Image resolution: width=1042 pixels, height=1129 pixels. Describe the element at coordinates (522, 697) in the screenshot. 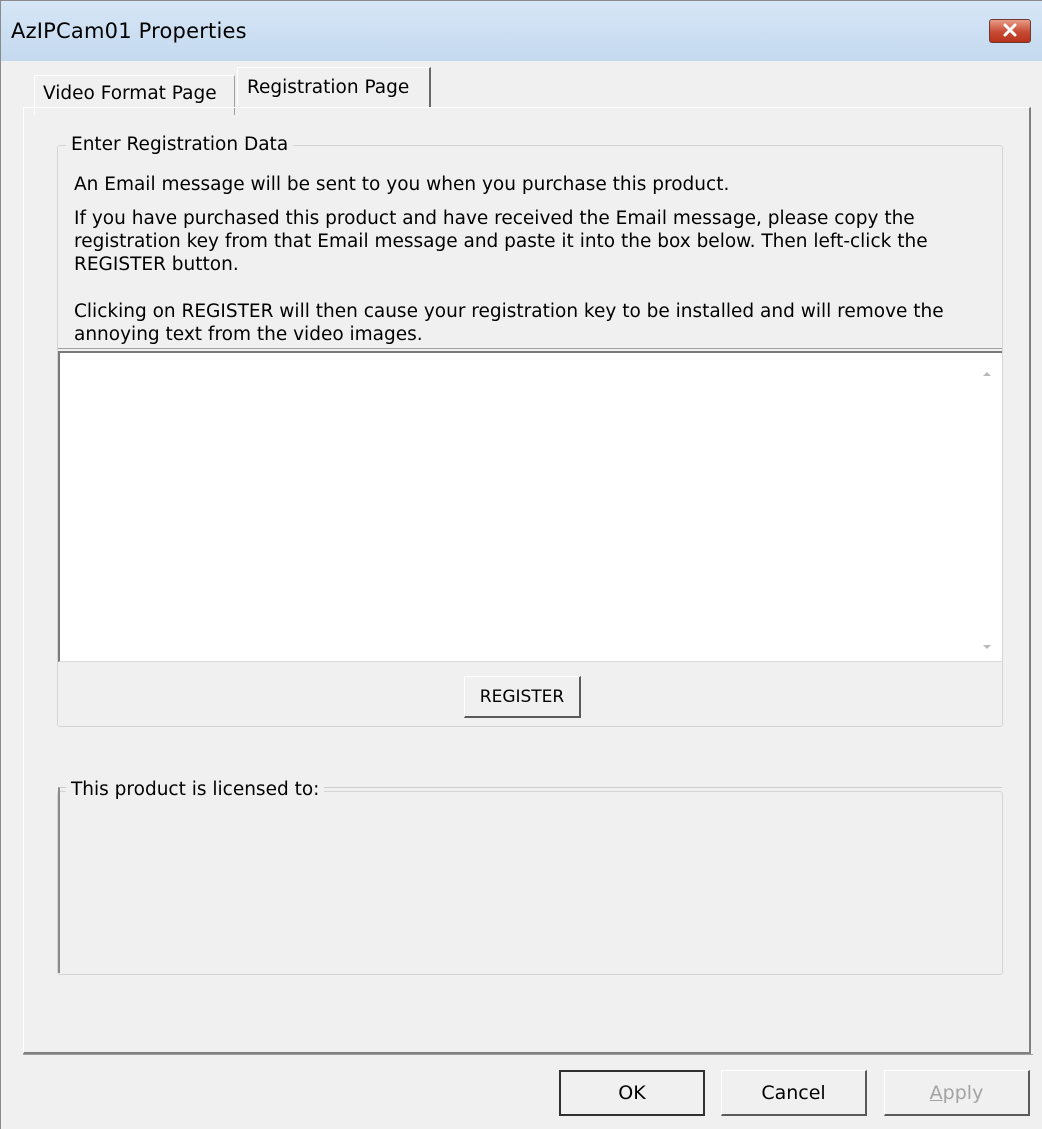

I see `register-button: REGISTER` at that location.